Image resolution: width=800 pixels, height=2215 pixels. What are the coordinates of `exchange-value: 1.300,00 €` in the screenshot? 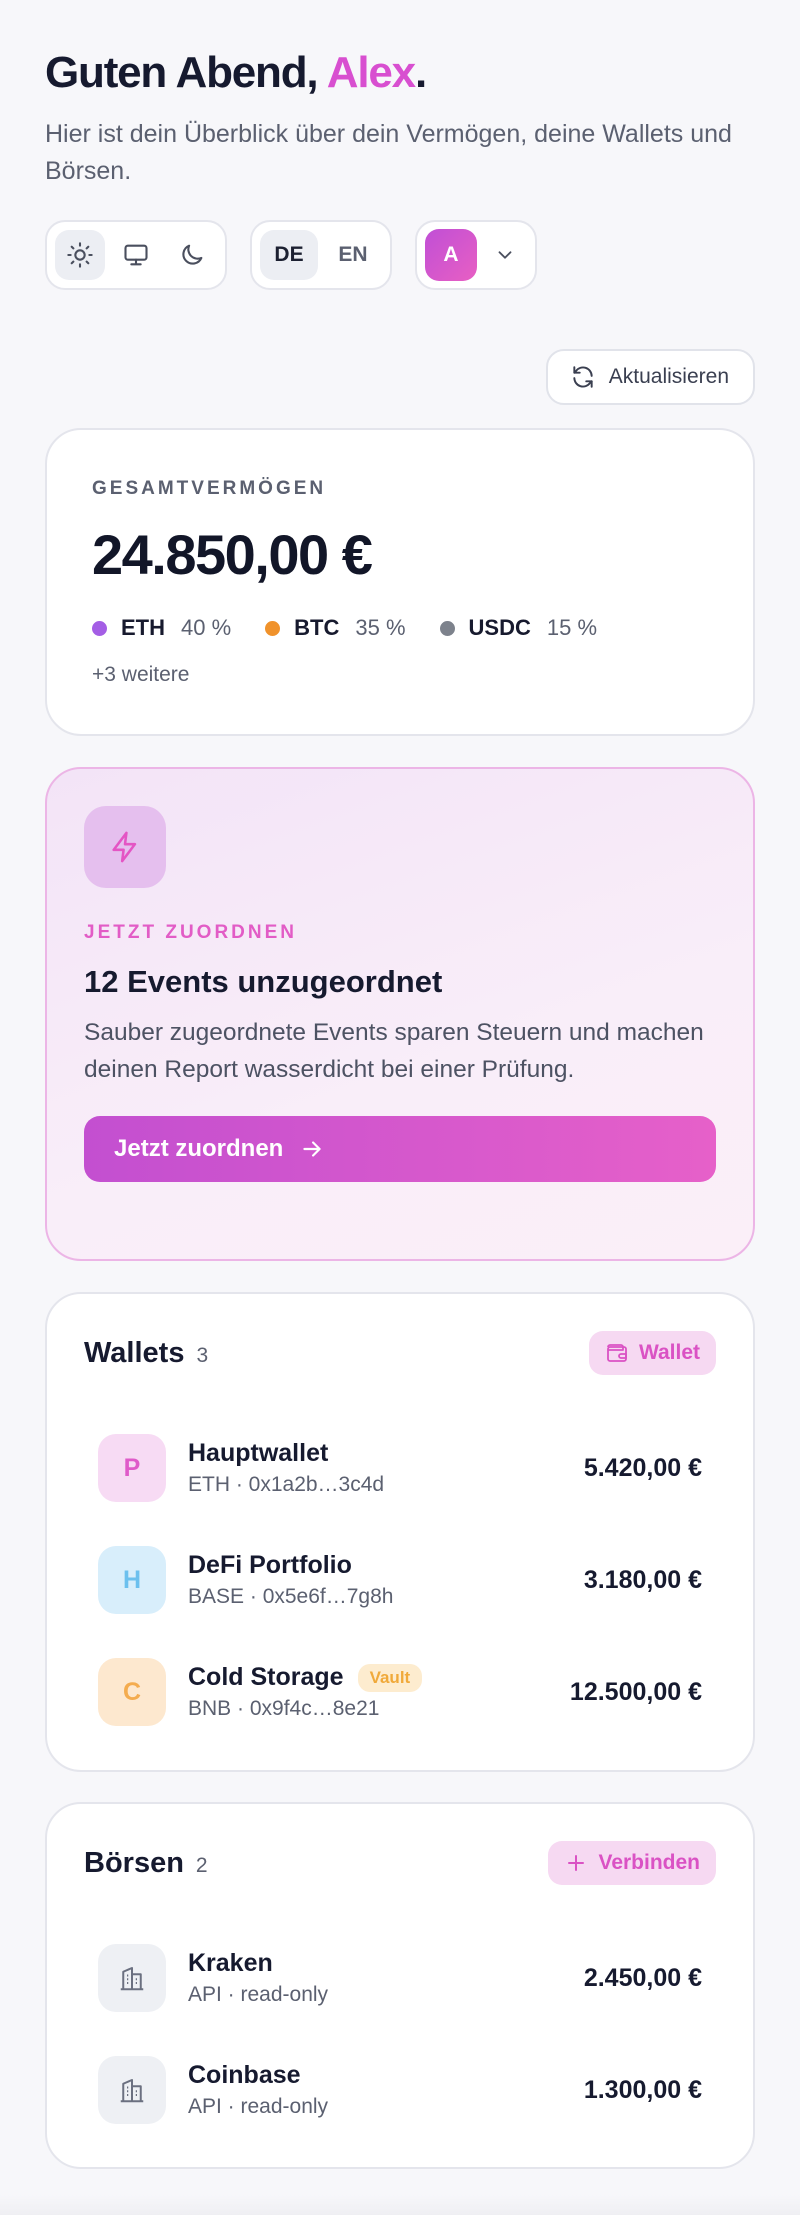 It's located at (642, 2089).